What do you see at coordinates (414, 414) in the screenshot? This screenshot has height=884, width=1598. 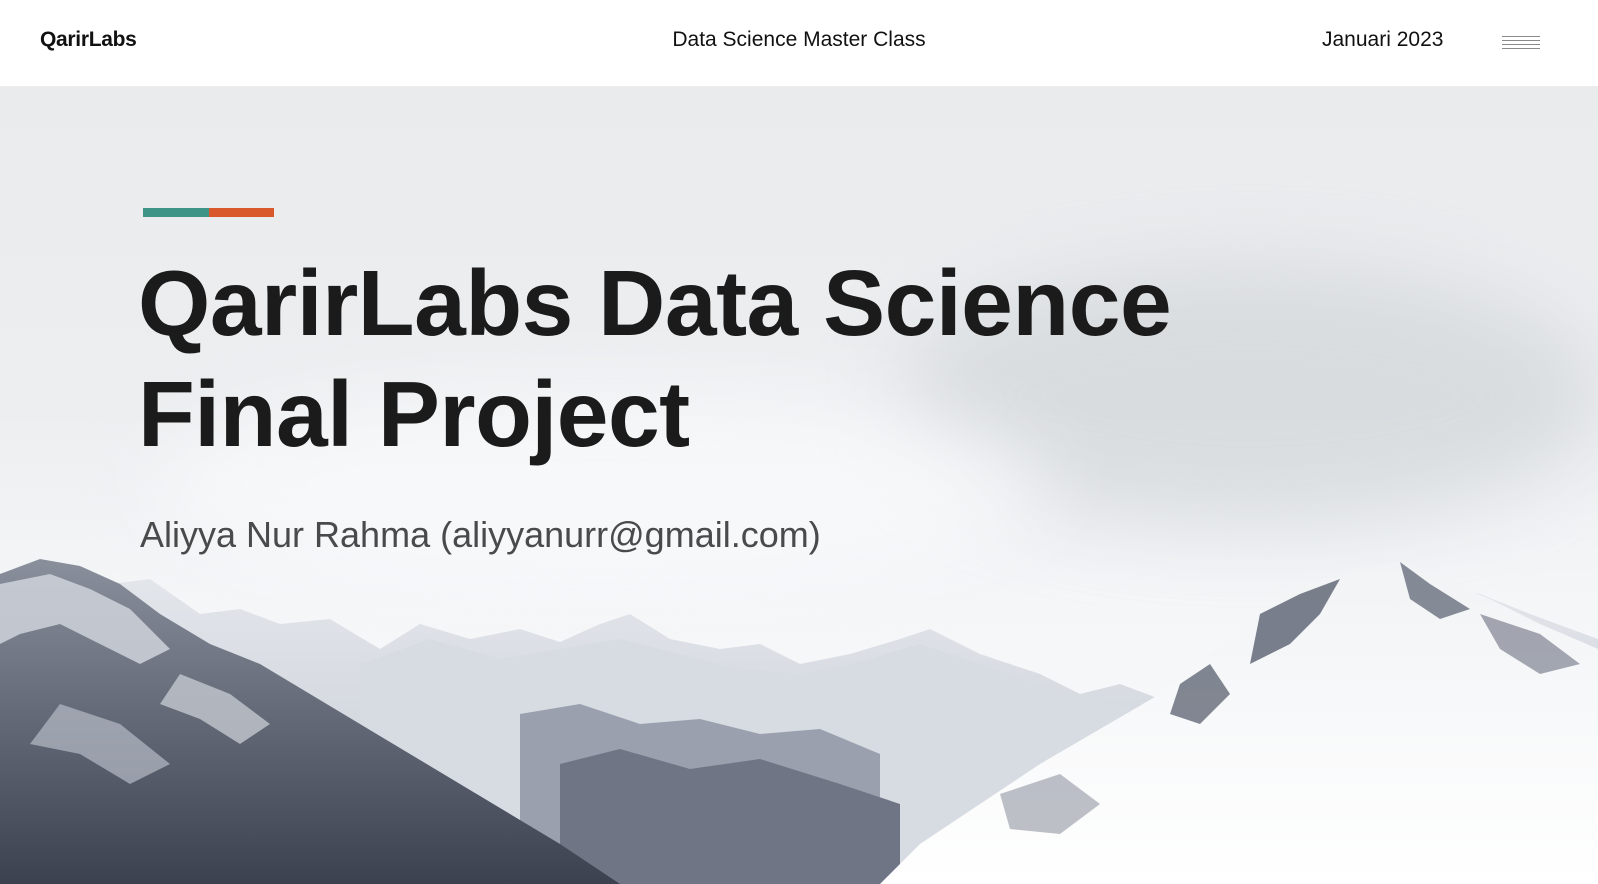 I see `slide-title-line-2: Final Project` at bounding box center [414, 414].